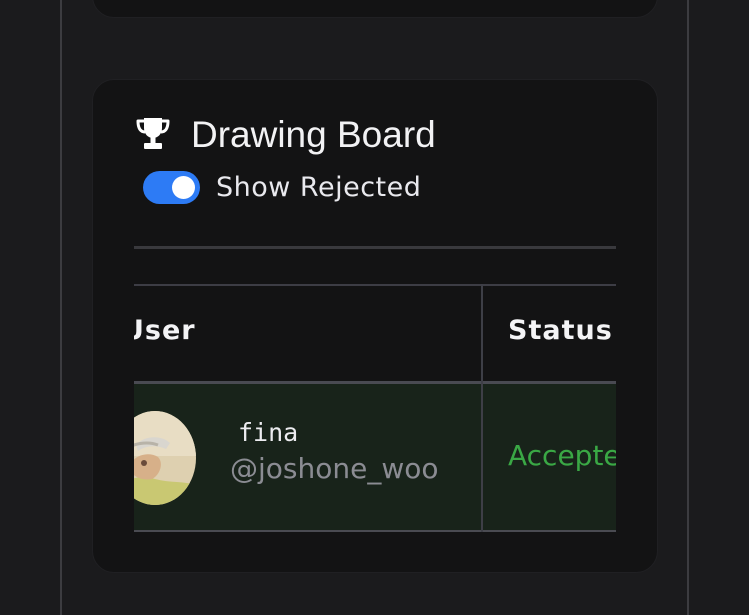 The image size is (749, 615). I want to click on card-header: Drawing Board, so click(284, 135).